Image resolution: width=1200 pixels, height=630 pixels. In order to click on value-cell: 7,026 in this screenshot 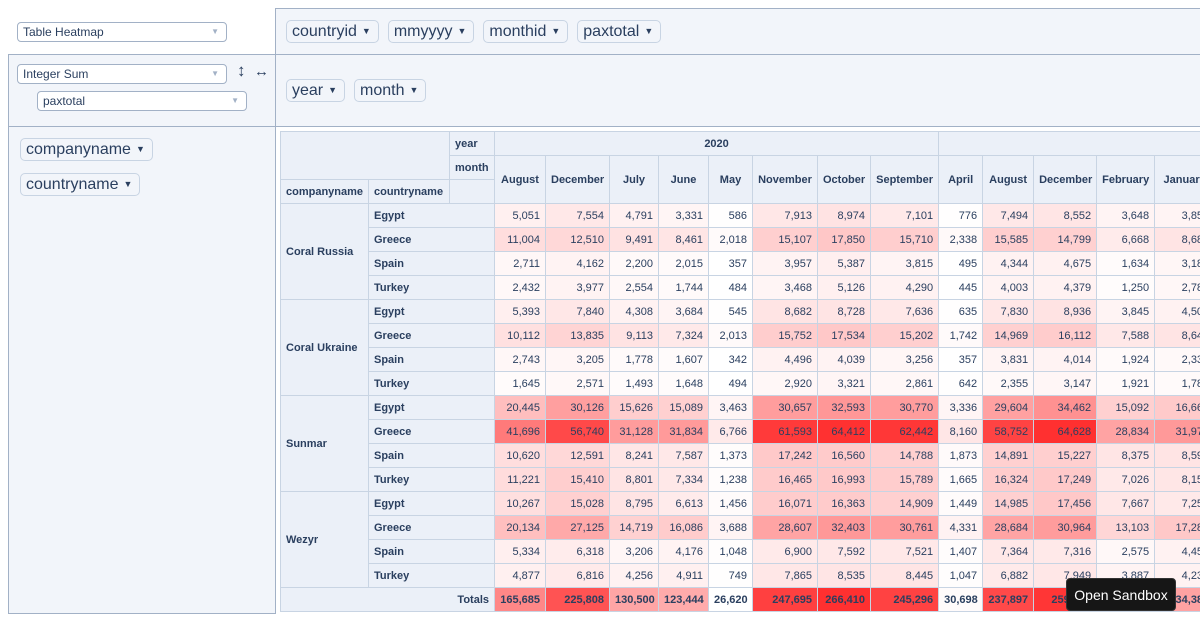, I will do `click(1126, 479)`.